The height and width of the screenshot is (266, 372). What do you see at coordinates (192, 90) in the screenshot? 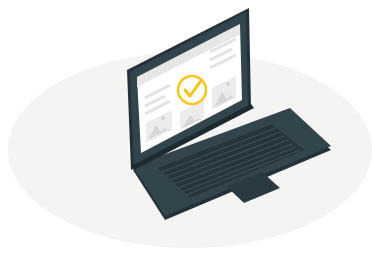
I see `check-icon` at bounding box center [192, 90].